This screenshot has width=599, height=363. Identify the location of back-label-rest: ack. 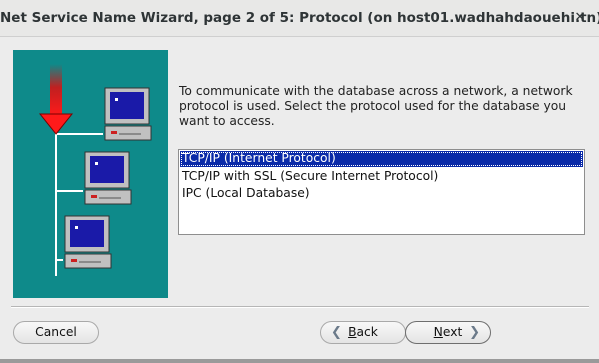
(367, 332).